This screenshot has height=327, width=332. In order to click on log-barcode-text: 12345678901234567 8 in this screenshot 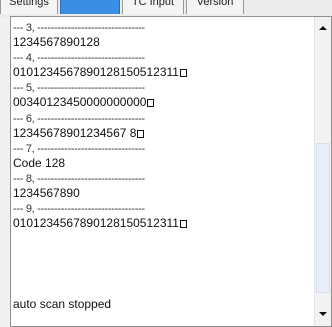, I will do `click(75, 132)`.